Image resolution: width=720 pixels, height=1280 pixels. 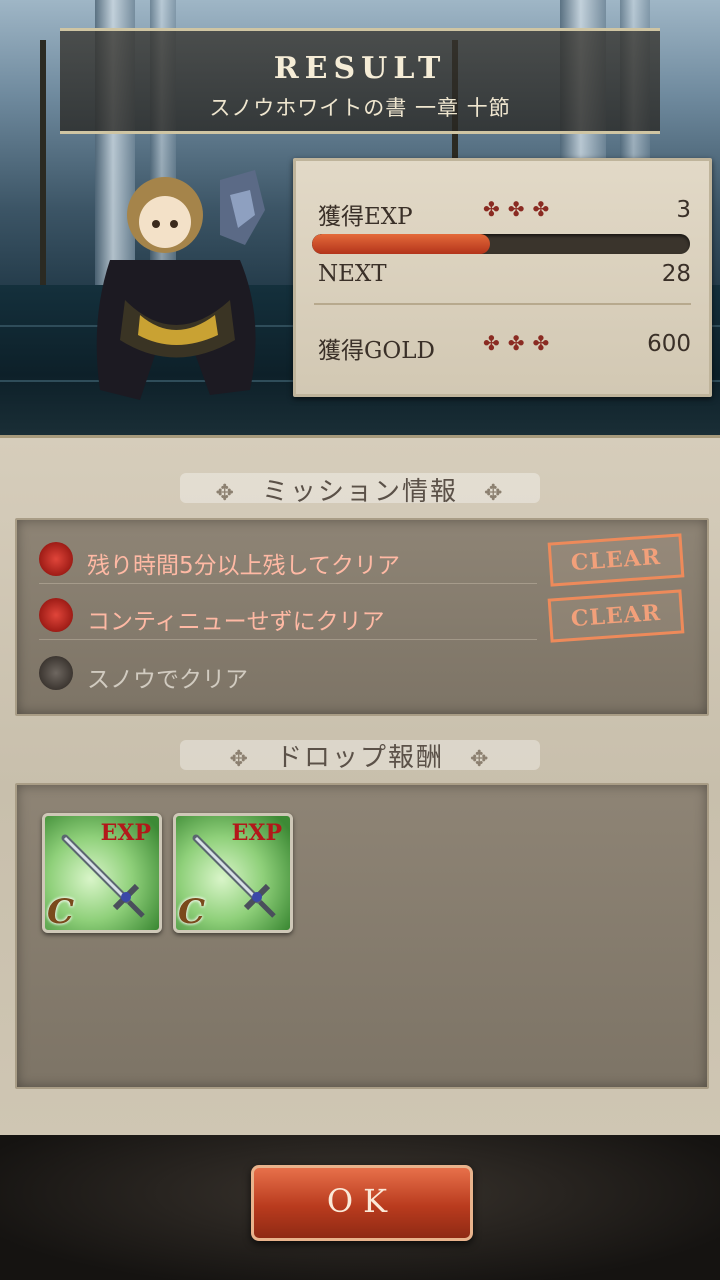 What do you see at coordinates (365, 217) in the screenshot?
I see `exp-label: 獲得EXP` at bounding box center [365, 217].